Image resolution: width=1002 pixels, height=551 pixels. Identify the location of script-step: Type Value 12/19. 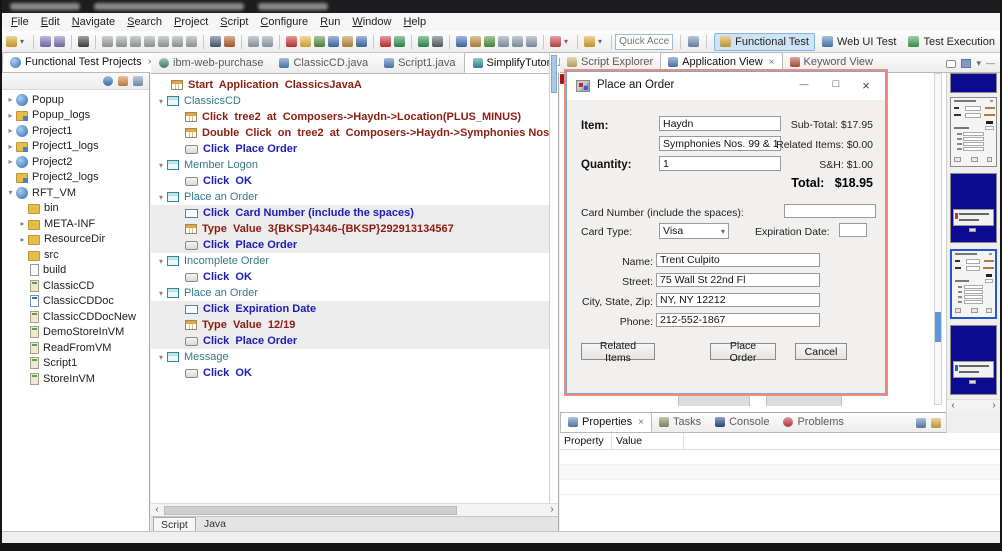
(354, 325).